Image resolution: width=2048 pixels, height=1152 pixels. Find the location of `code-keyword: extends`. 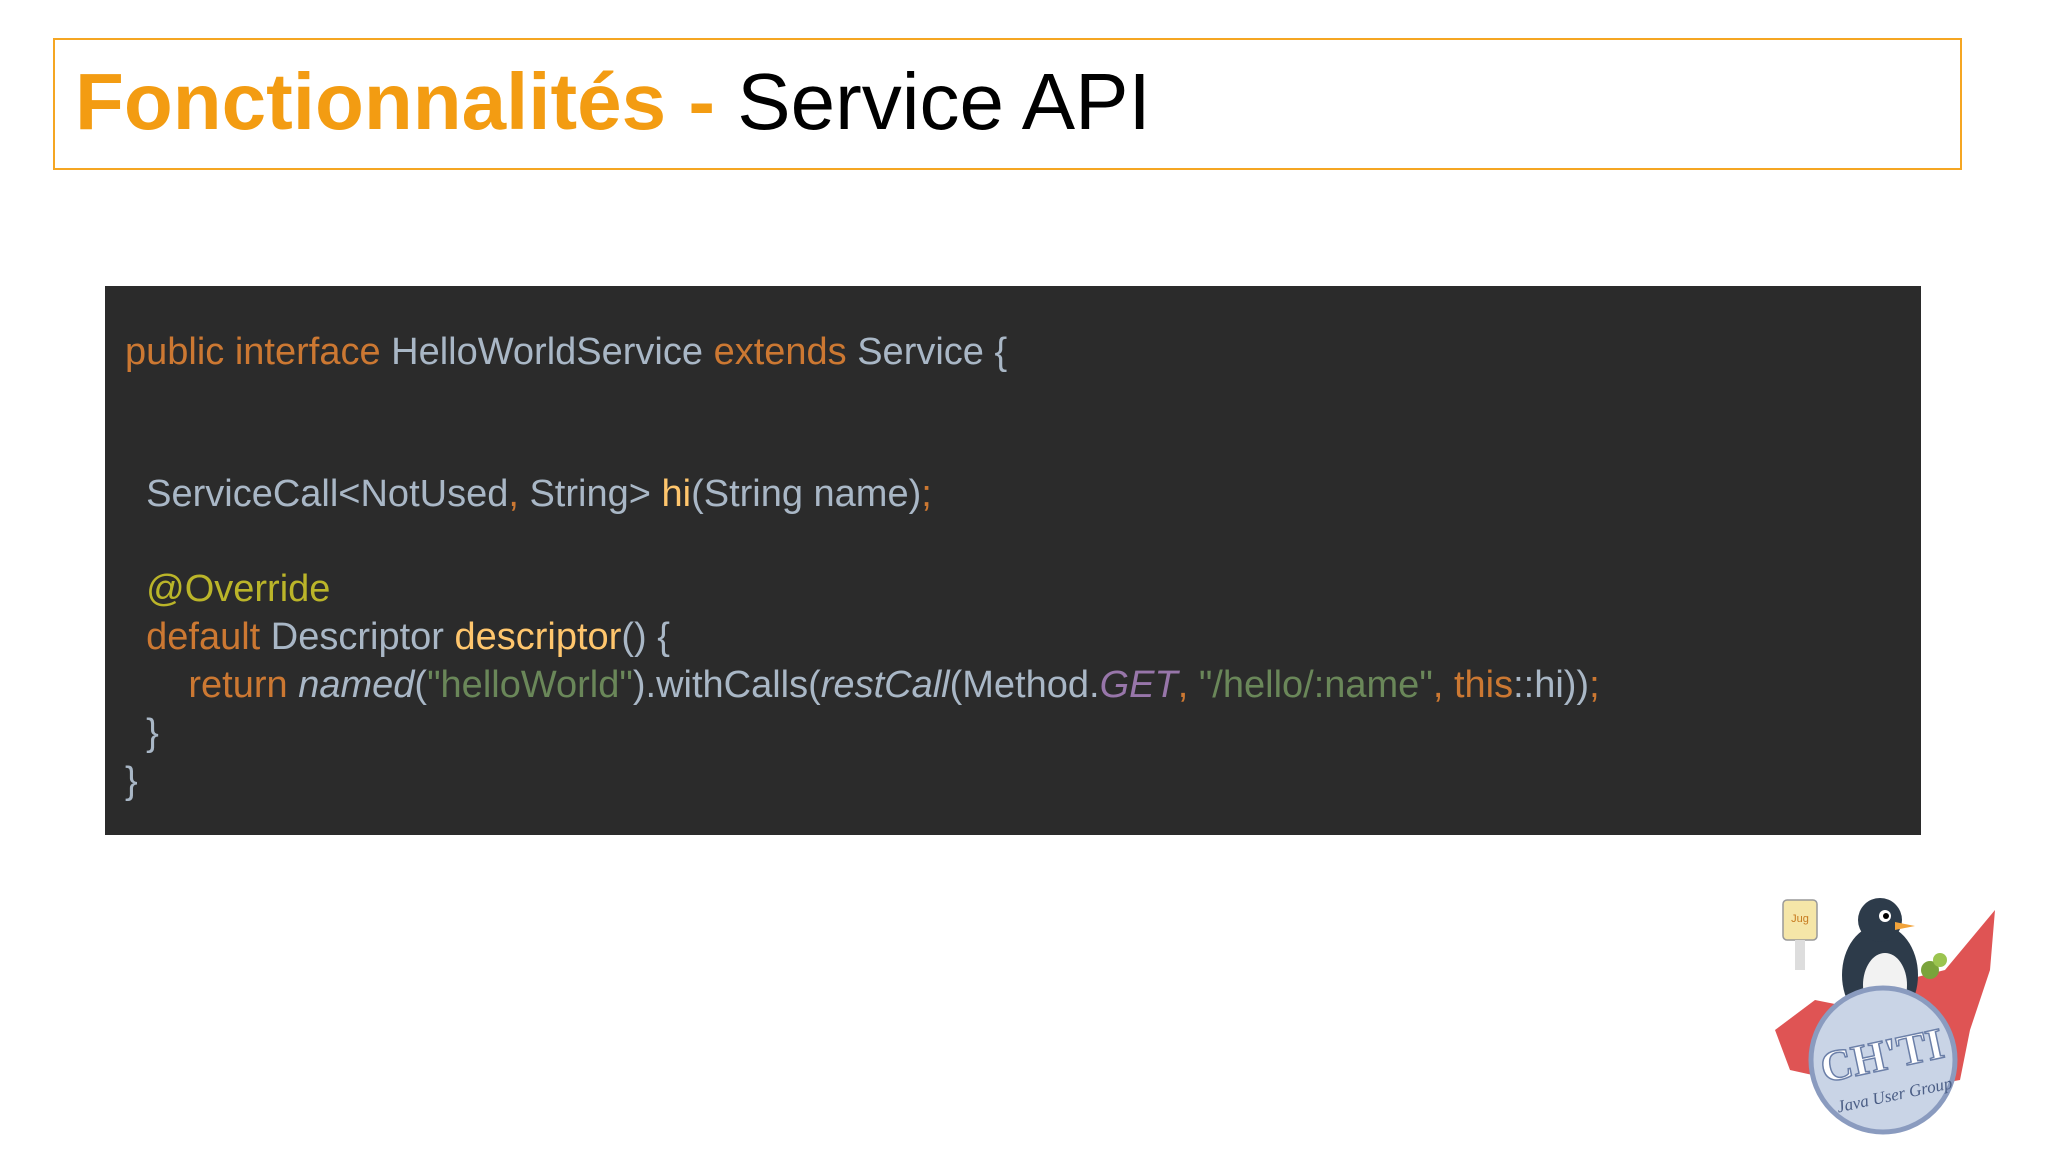

code-keyword: extends is located at coordinates (780, 352).